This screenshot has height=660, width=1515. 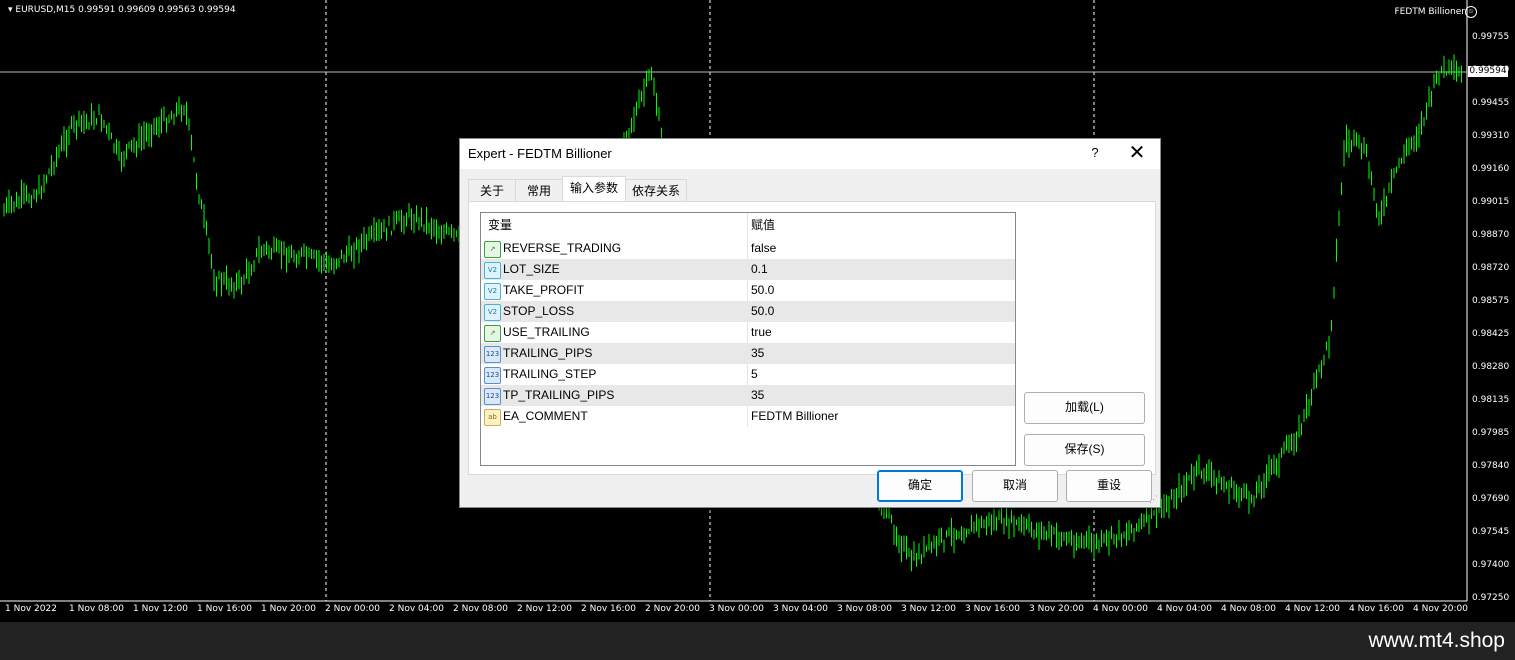 What do you see at coordinates (810, 154) in the screenshot?
I see `dialog-titlebar: Expert - FEDTM Billioner ? ✕` at bounding box center [810, 154].